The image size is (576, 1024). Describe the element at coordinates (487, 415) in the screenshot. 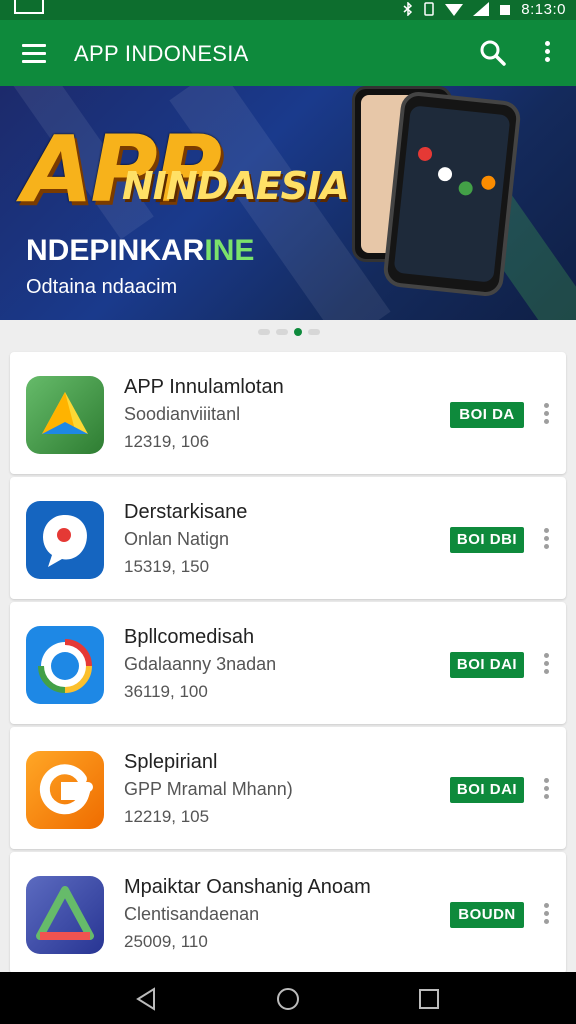

I see `install-button: BOI DA` at that location.